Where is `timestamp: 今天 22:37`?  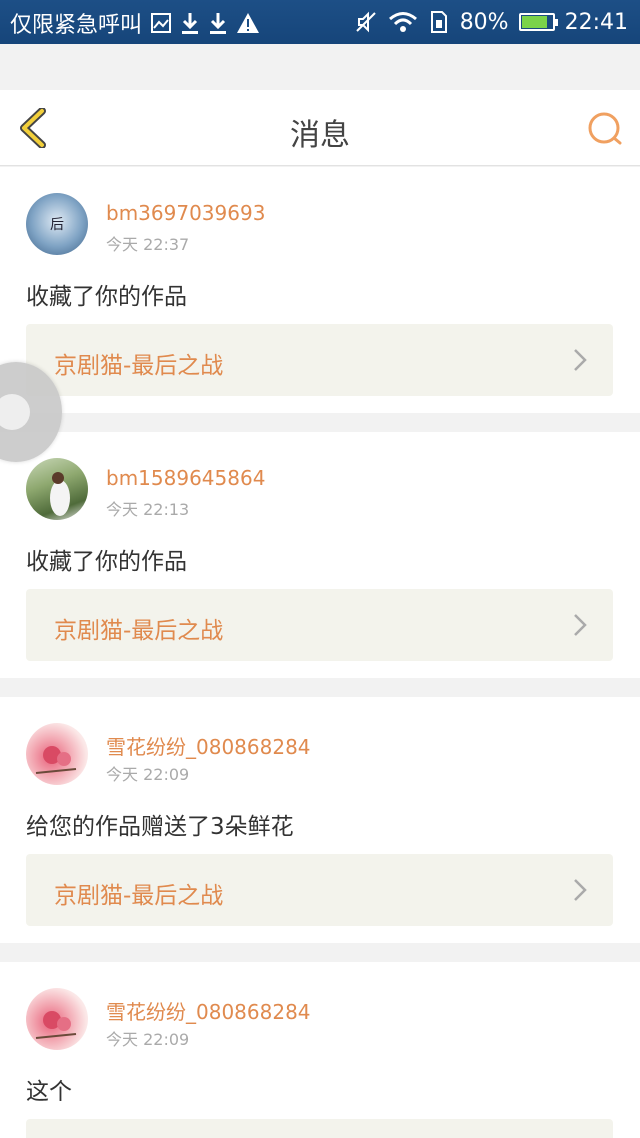
timestamp: 今天 22:37 is located at coordinates (148, 244).